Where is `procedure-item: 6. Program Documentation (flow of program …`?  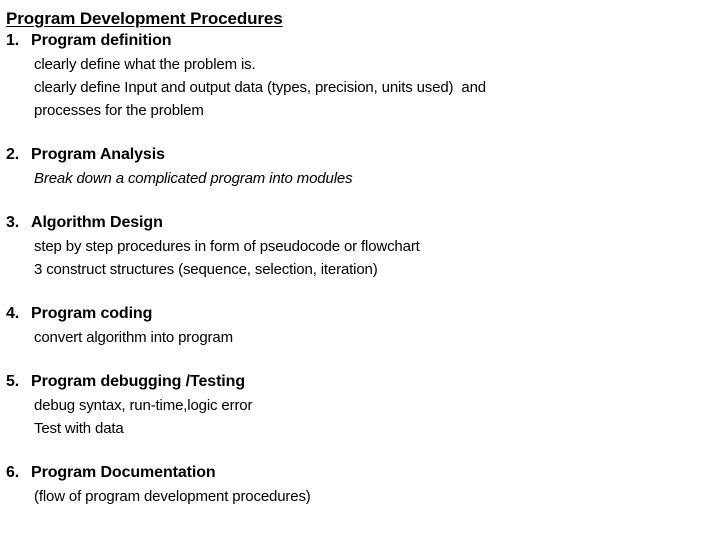
procedure-item: 6. Program Documentation (flow of program … is located at coordinates (362, 484).